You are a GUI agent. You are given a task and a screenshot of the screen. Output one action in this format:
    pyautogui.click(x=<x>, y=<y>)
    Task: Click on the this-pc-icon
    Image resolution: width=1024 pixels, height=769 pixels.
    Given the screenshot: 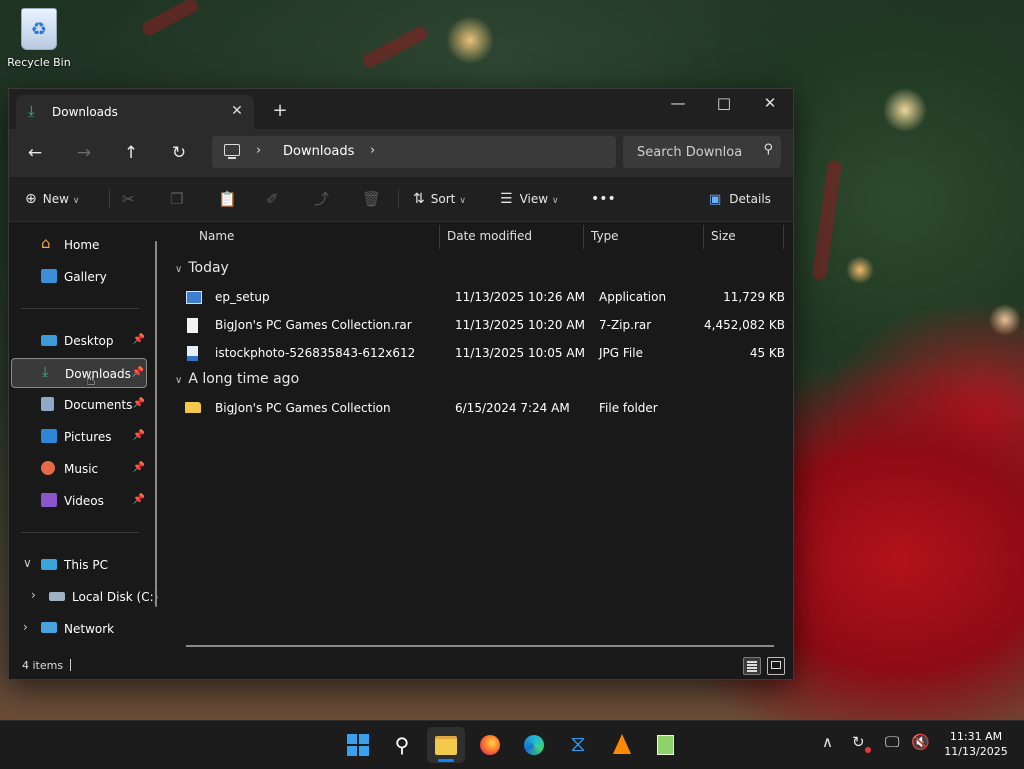 What is the action you would take?
    pyautogui.click(x=232, y=151)
    